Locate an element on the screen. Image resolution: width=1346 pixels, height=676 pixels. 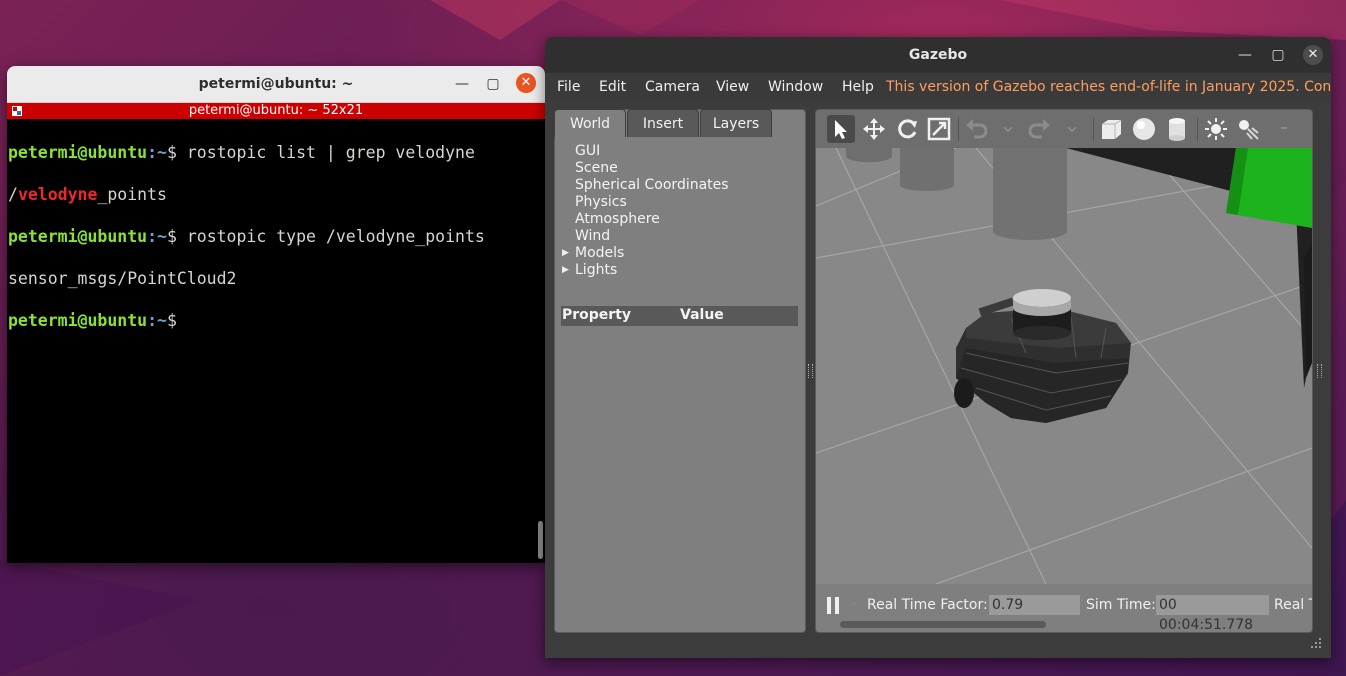
terminal-scrollbar is located at coordinates (540, 540).